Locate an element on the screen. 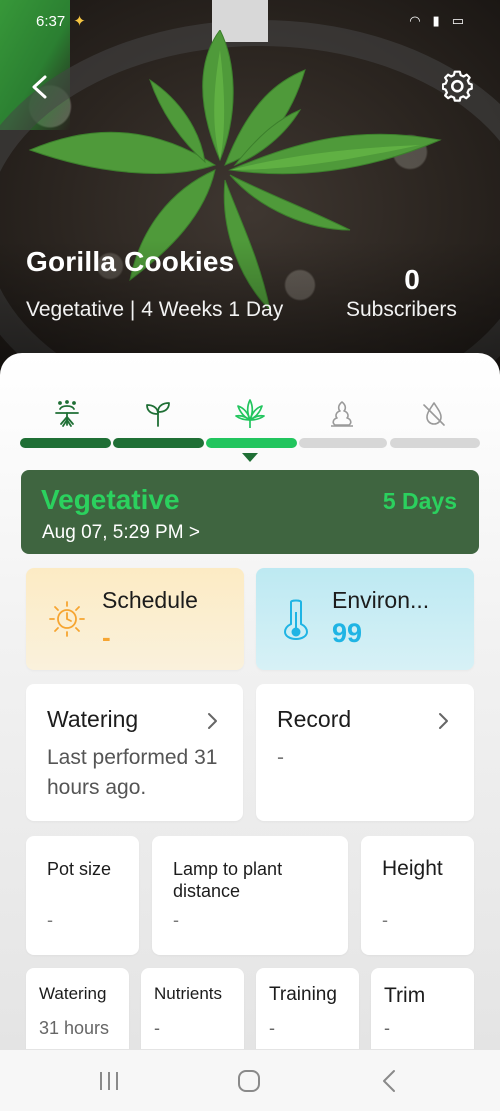 The image size is (500, 1111). activity-nutrients-card: Nutrients - is located at coordinates (192, 1010).